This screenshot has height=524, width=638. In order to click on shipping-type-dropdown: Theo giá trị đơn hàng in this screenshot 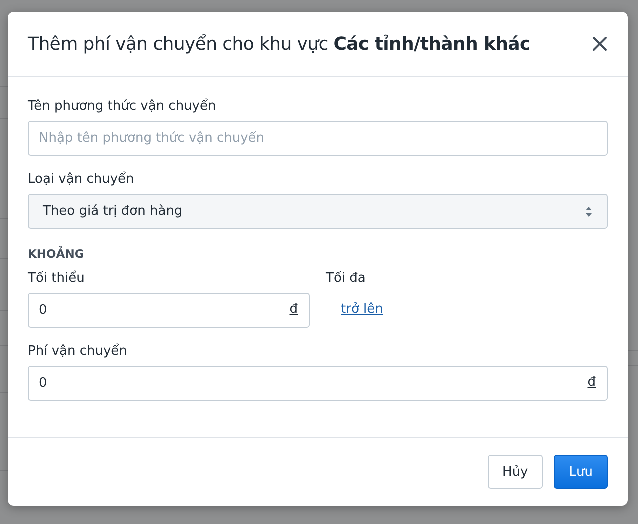, I will do `click(318, 211)`.